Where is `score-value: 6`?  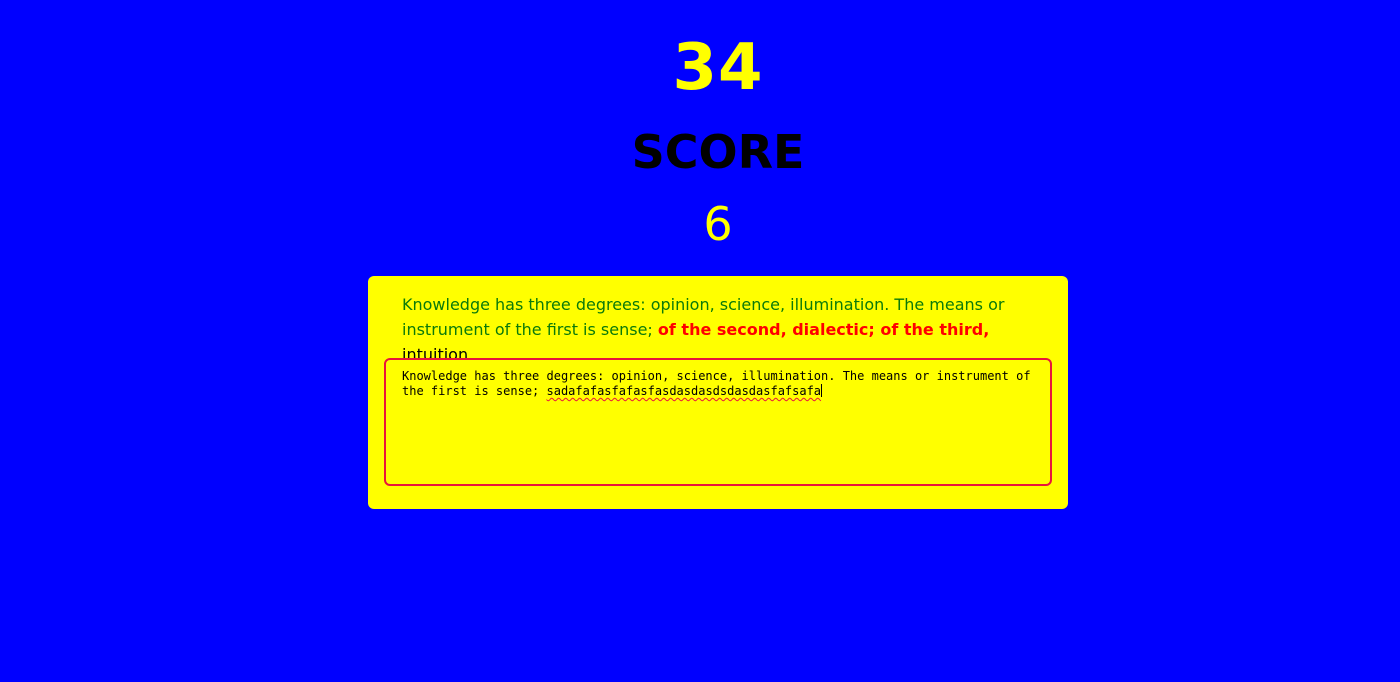 score-value: 6 is located at coordinates (718, 224).